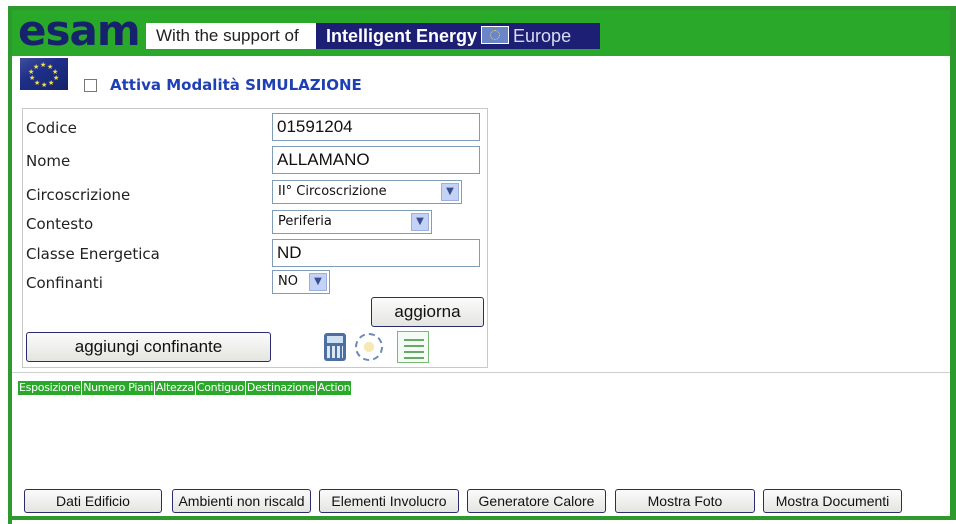 The width and height of the screenshot is (956, 524). Describe the element at coordinates (51, 128) in the screenshot. I see `codice-label: Codice` at that location.